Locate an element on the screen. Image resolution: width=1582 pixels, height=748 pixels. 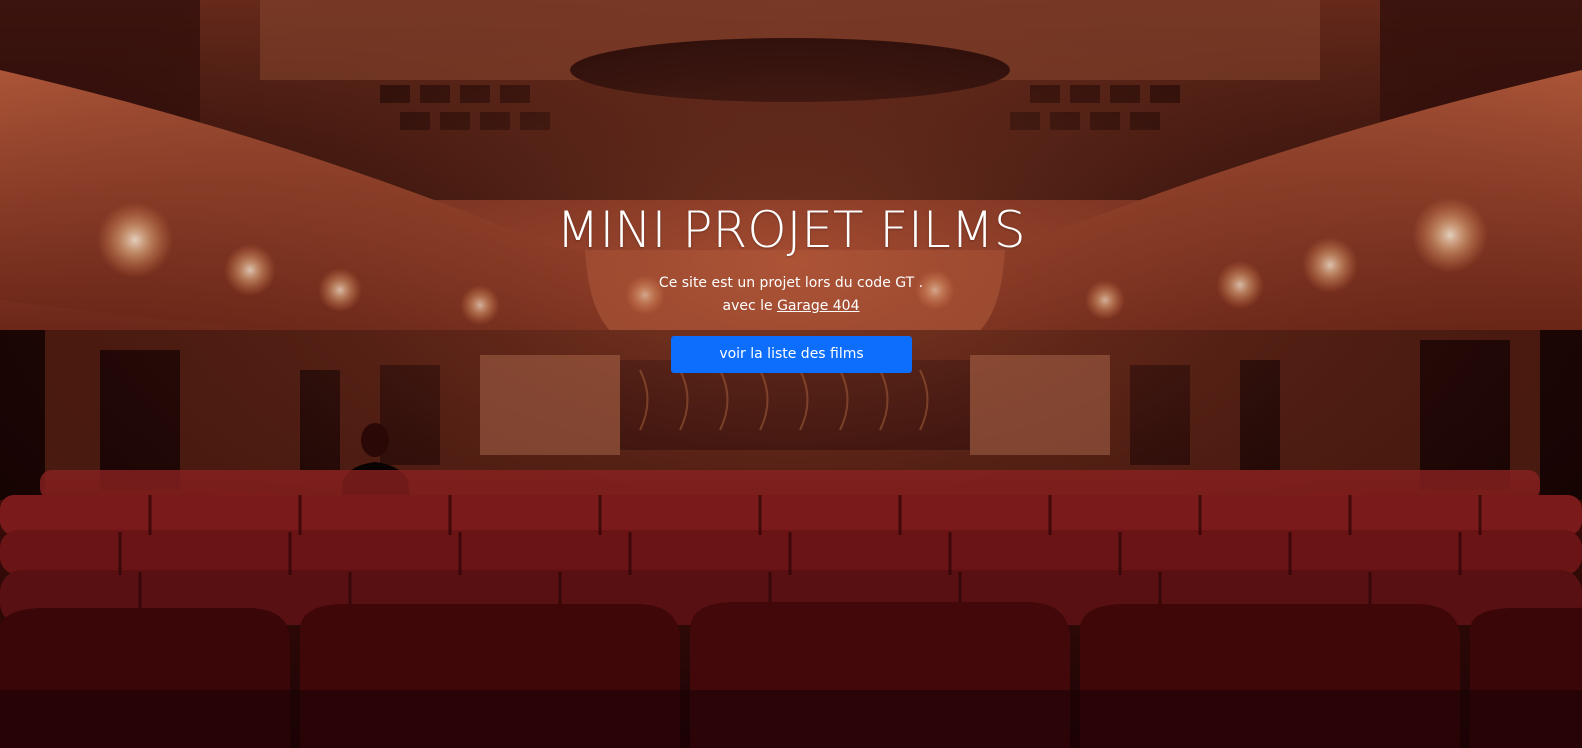
garage-404-link: Garage 404 is located at coordinates (818, 306).